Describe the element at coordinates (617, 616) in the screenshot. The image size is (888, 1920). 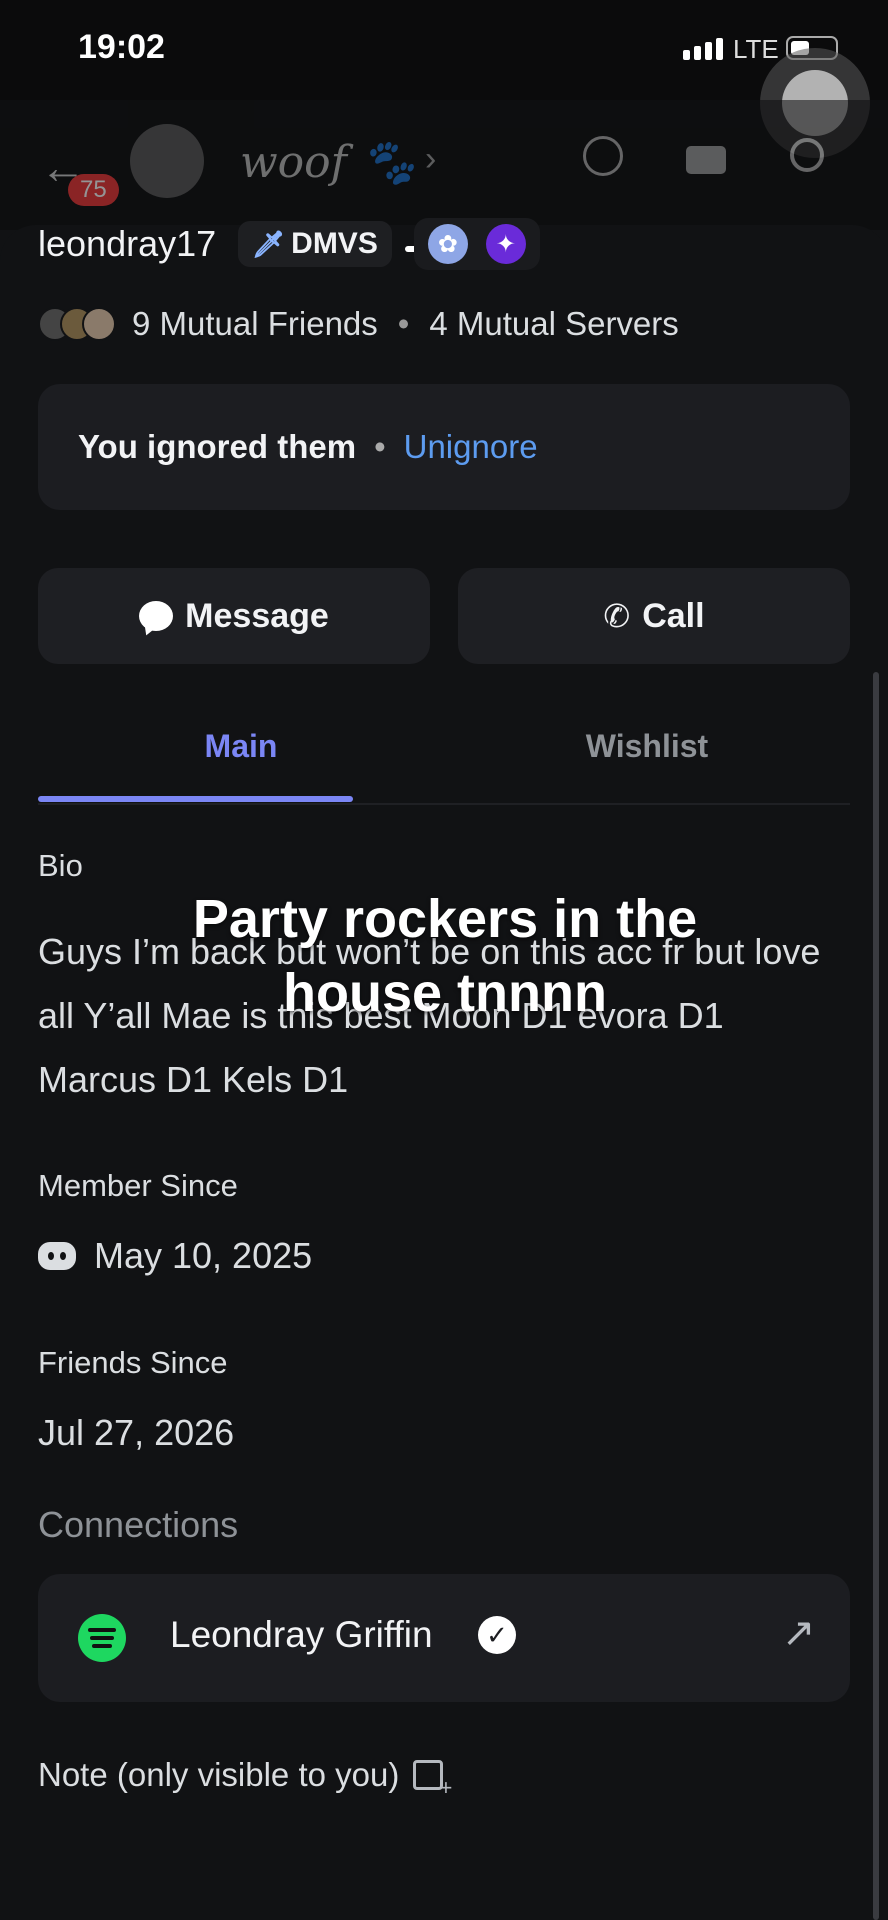
I see `phone-icon: ✆` at that location.